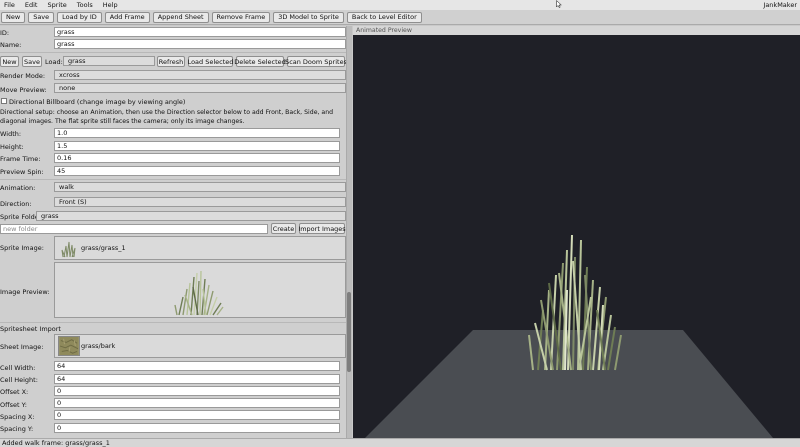  What do you see at coordinates (16, 204) in the screenshot?
I see `direction-label: Direction:` at bounding box center [16, 204].